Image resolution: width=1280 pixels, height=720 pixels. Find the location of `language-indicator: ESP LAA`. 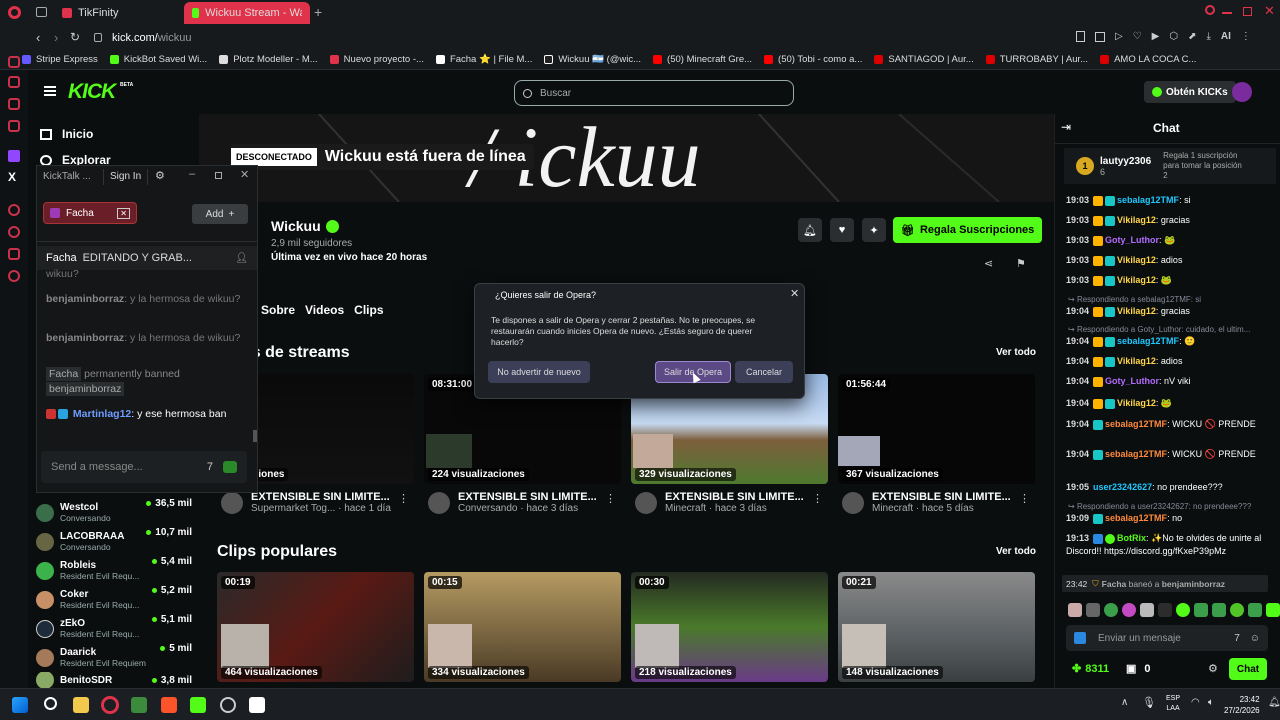

language-indicator: ESP LAA is located at coordinates (1173, 704).